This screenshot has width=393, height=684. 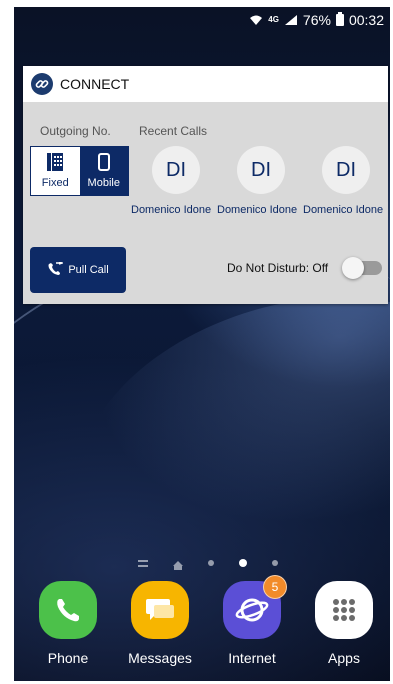 What do you see at coordinates (291, 20) in the screenshot?
I see `signal-icon` at bounding box center [291, 20].